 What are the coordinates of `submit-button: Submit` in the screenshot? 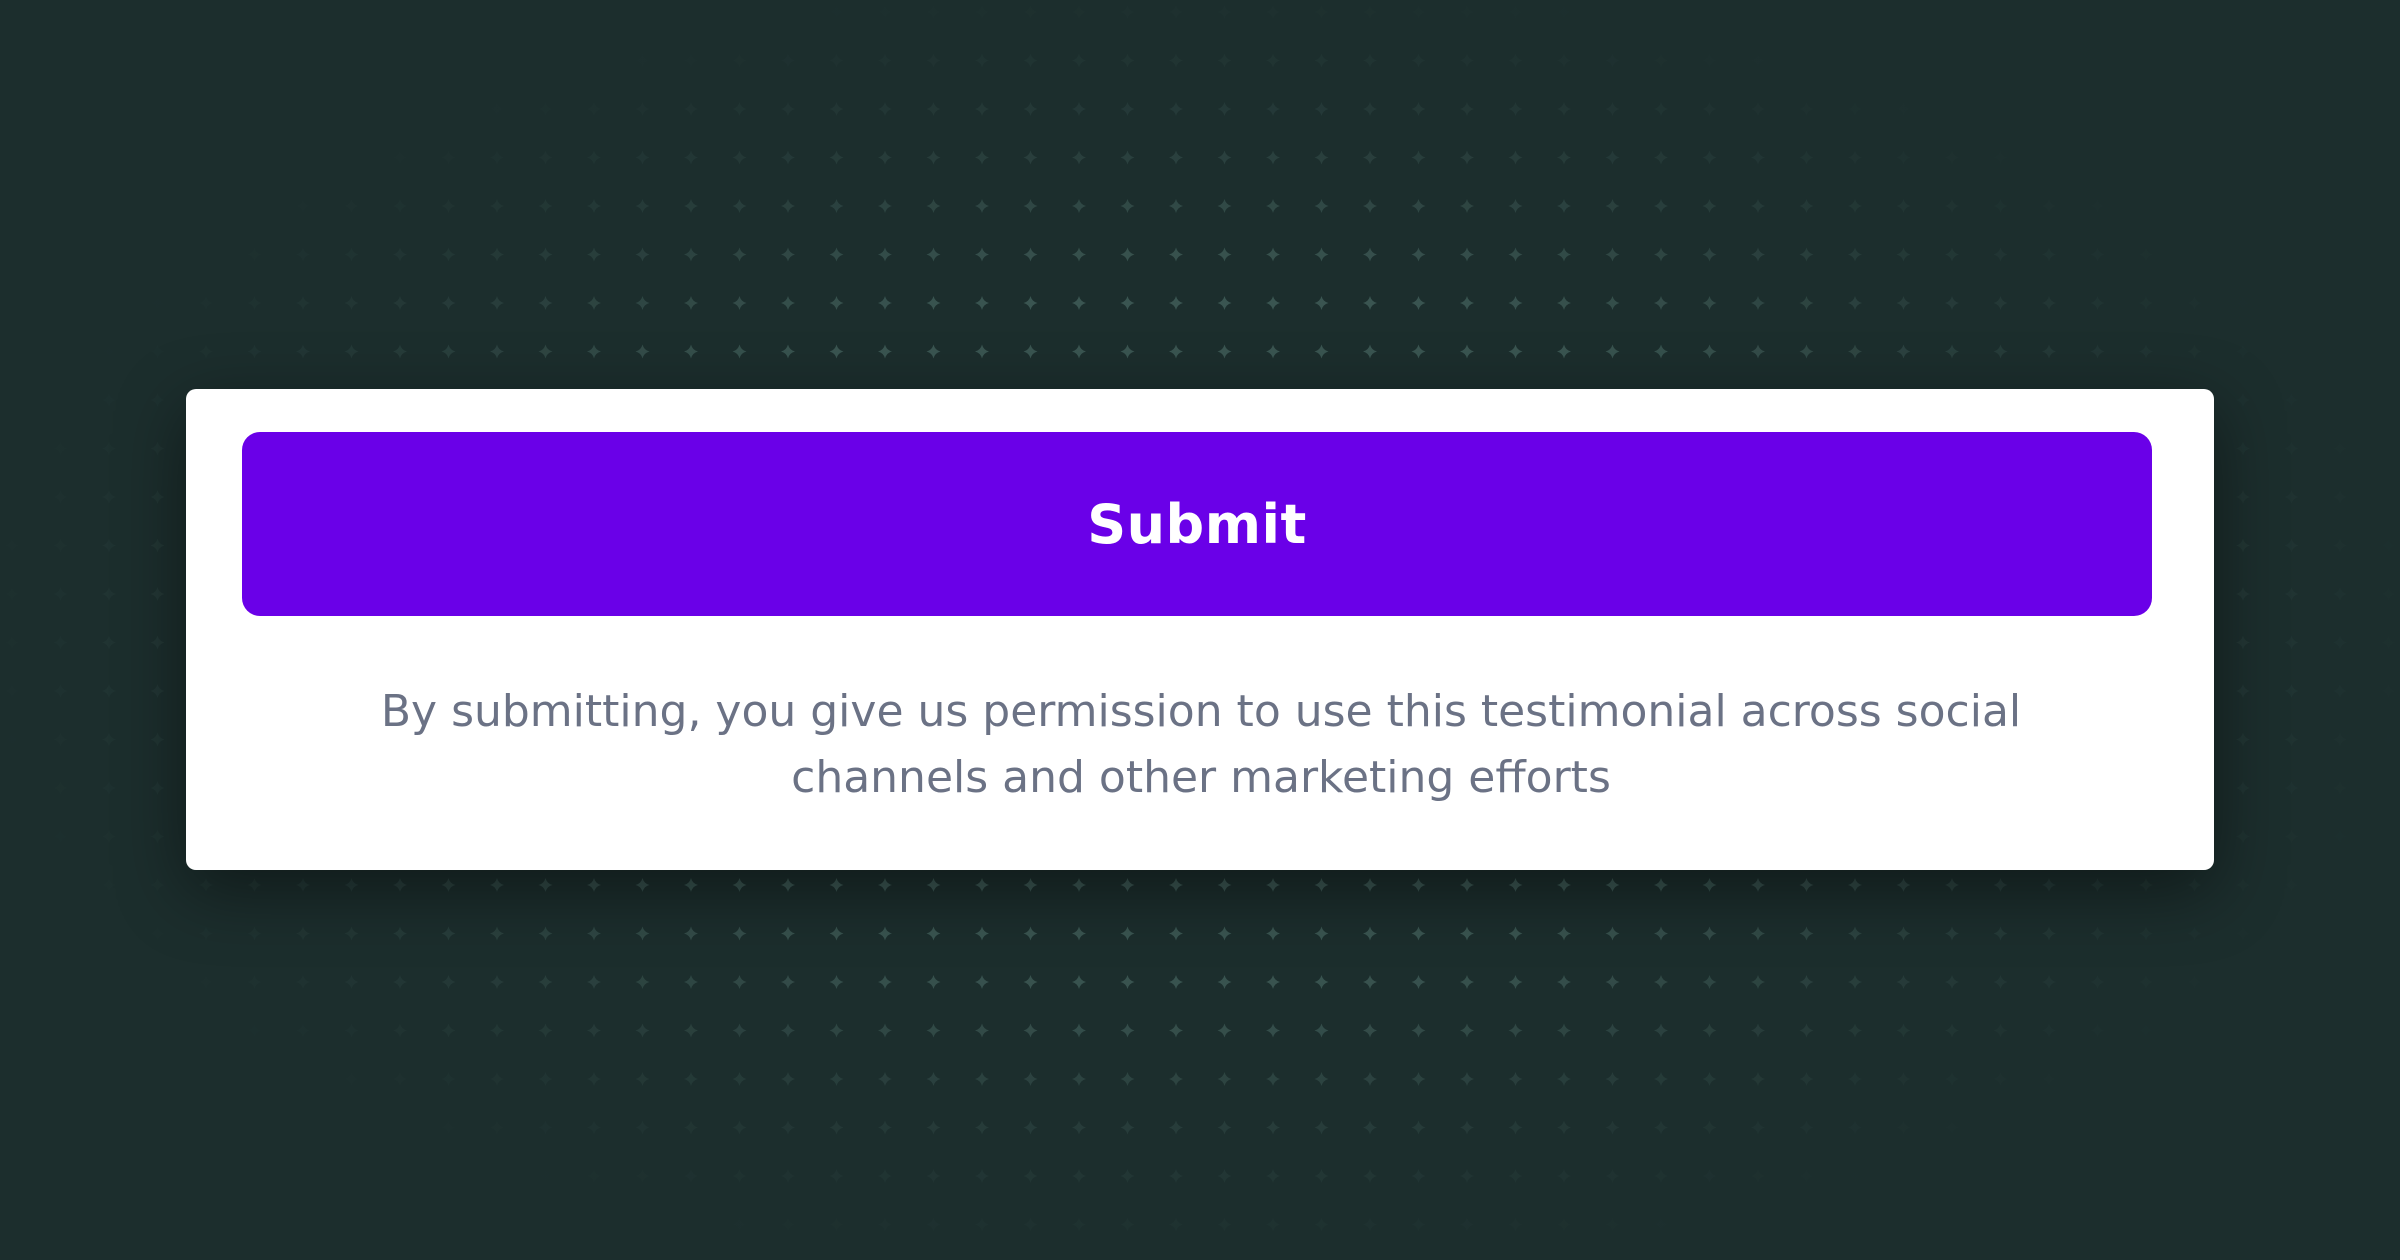 It's located at (1197, 524).